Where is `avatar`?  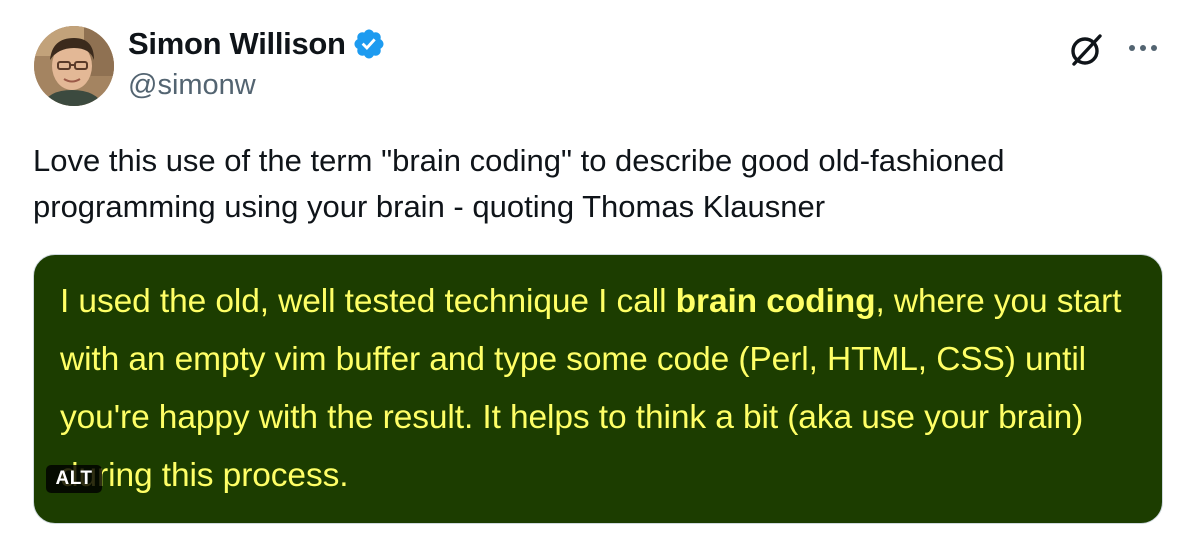
avatar is located at coordinates (74, 66).